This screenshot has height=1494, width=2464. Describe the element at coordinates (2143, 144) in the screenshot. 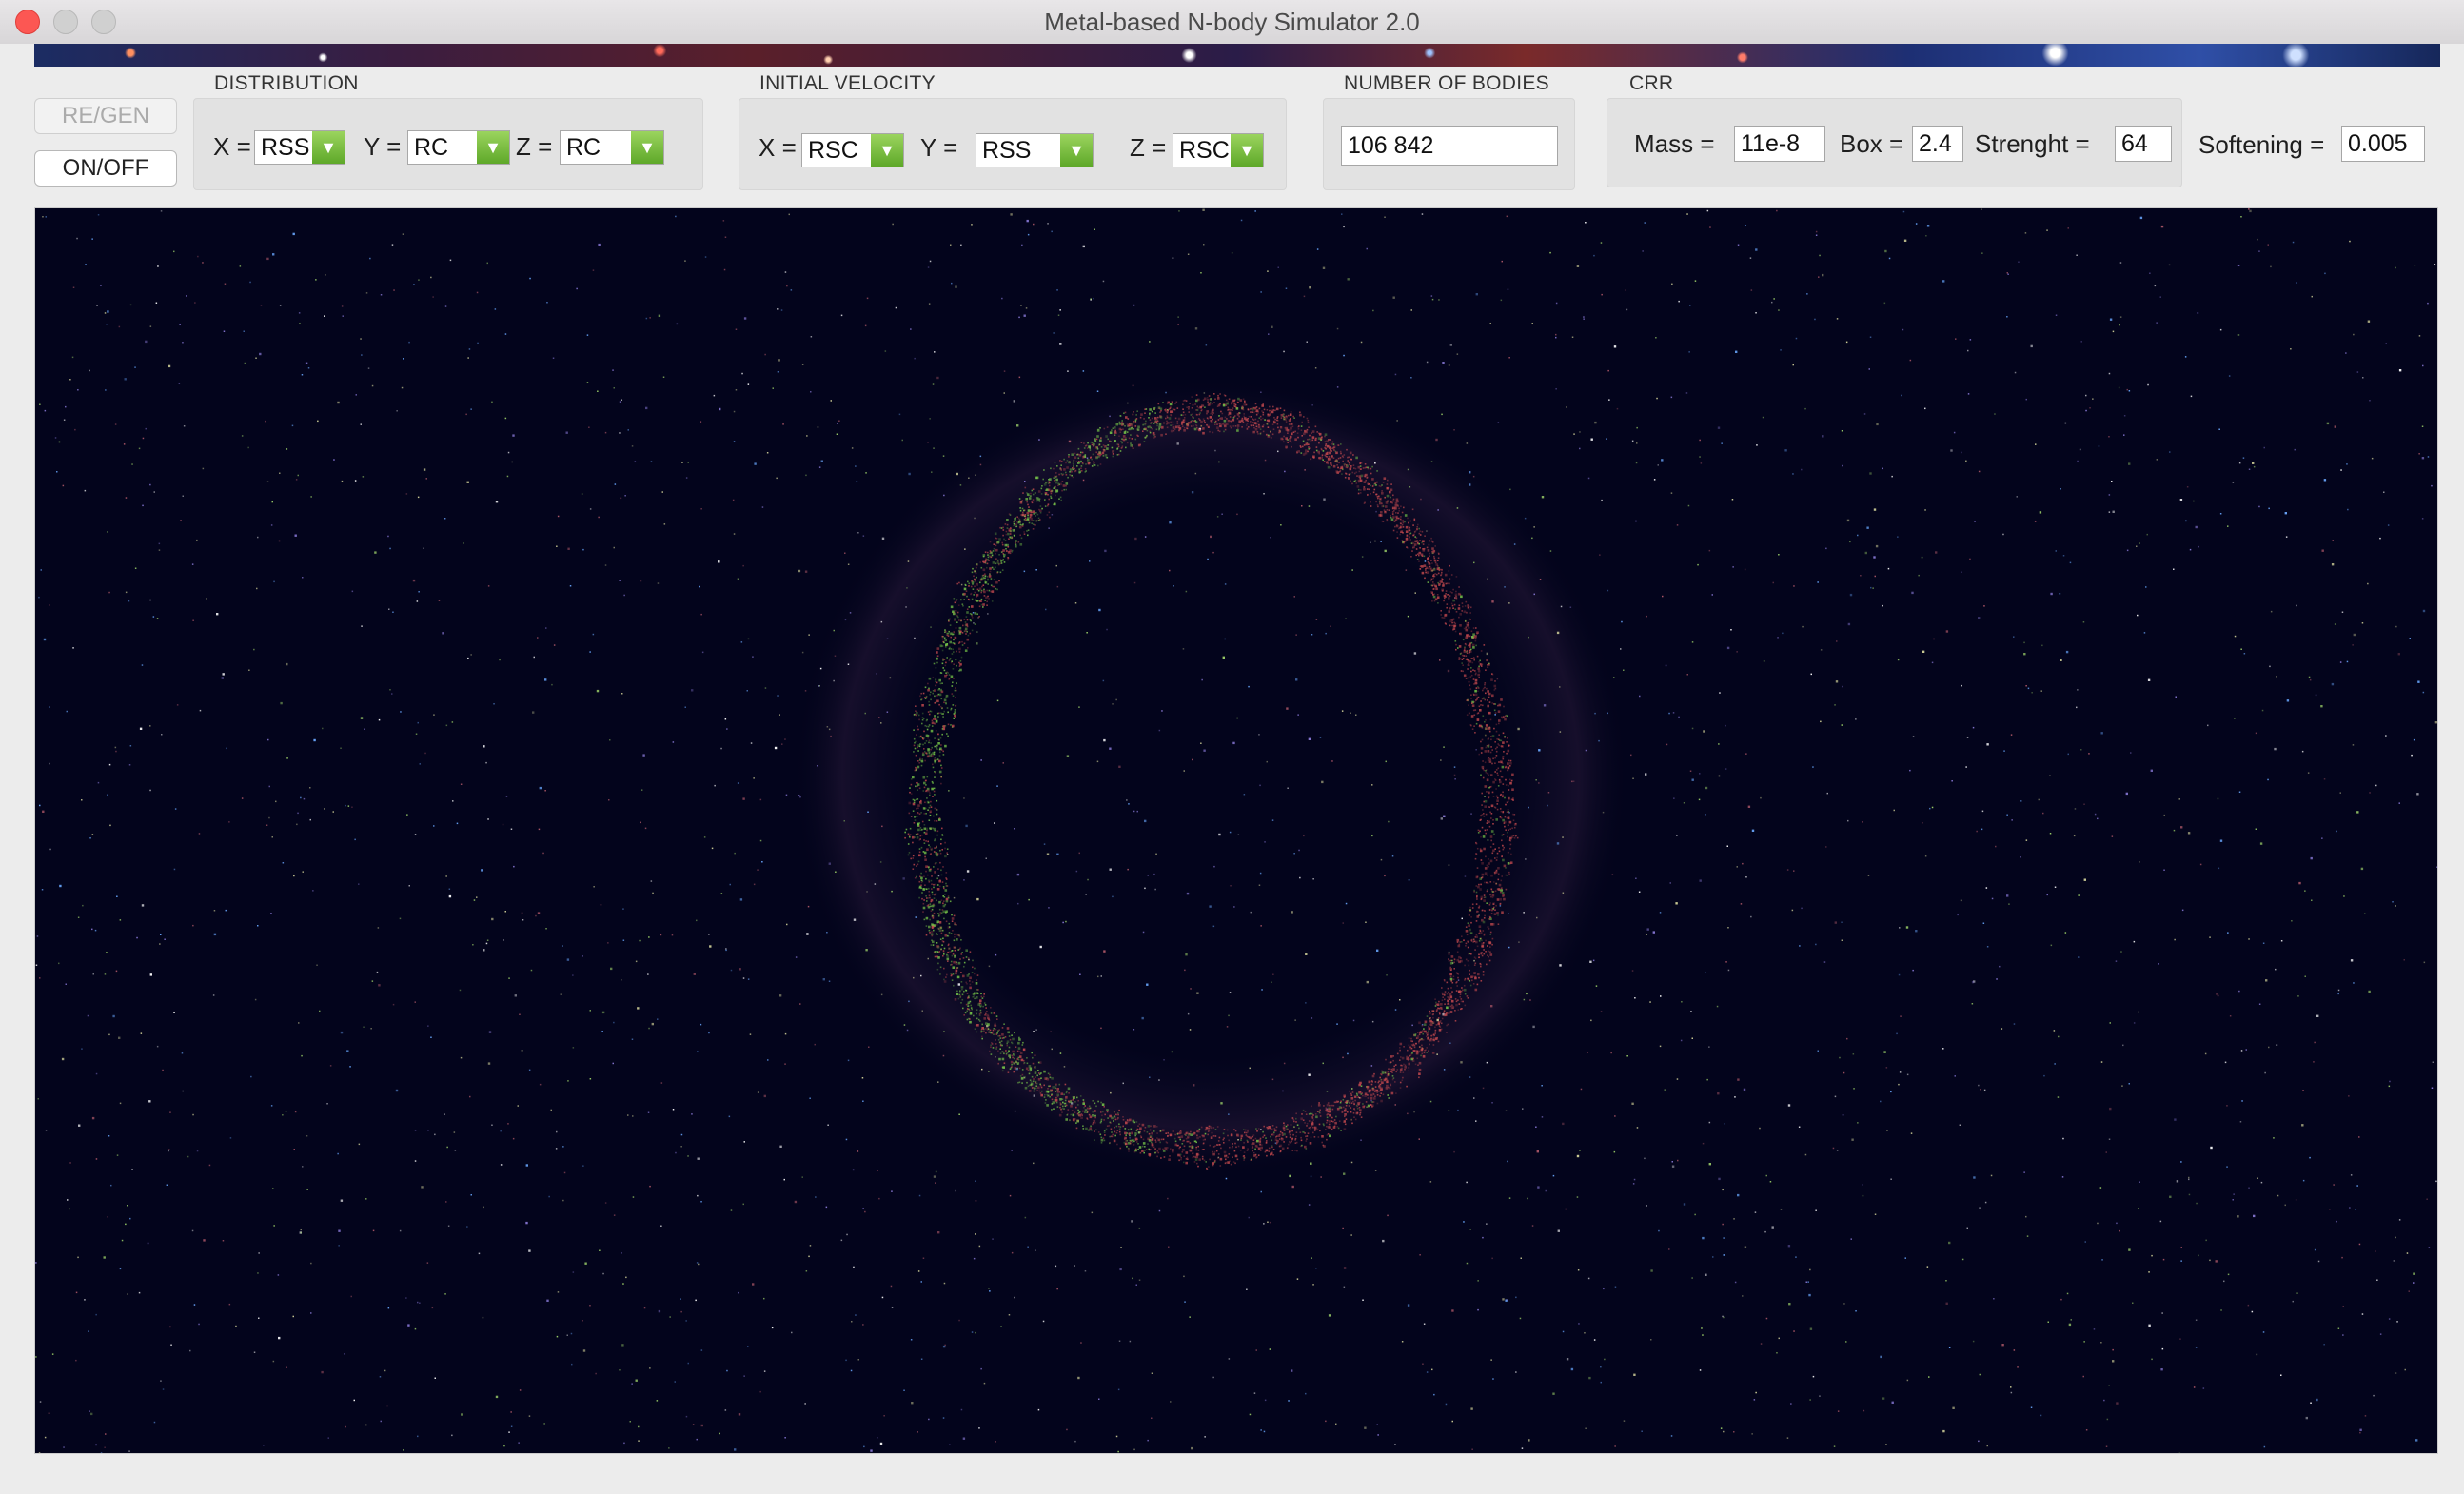

I see `strength-input: 64` at that location.